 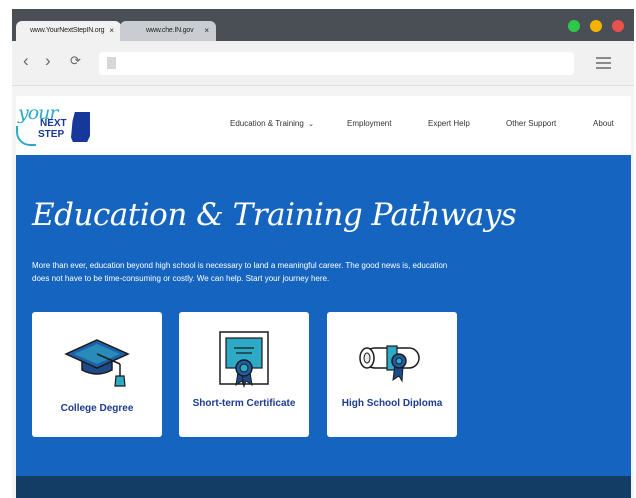 I want to click on hero-heading: Education & Training Pathways, so click(x=274, y=215).